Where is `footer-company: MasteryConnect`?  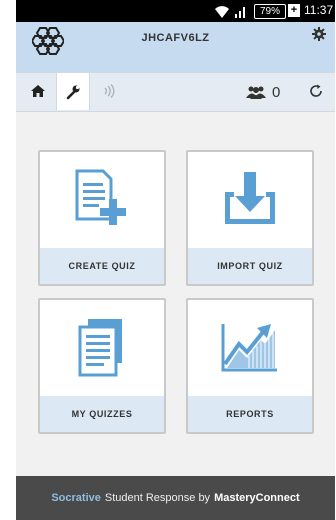 footer-company: MasteryConnect is located at coordinates (257, 498).